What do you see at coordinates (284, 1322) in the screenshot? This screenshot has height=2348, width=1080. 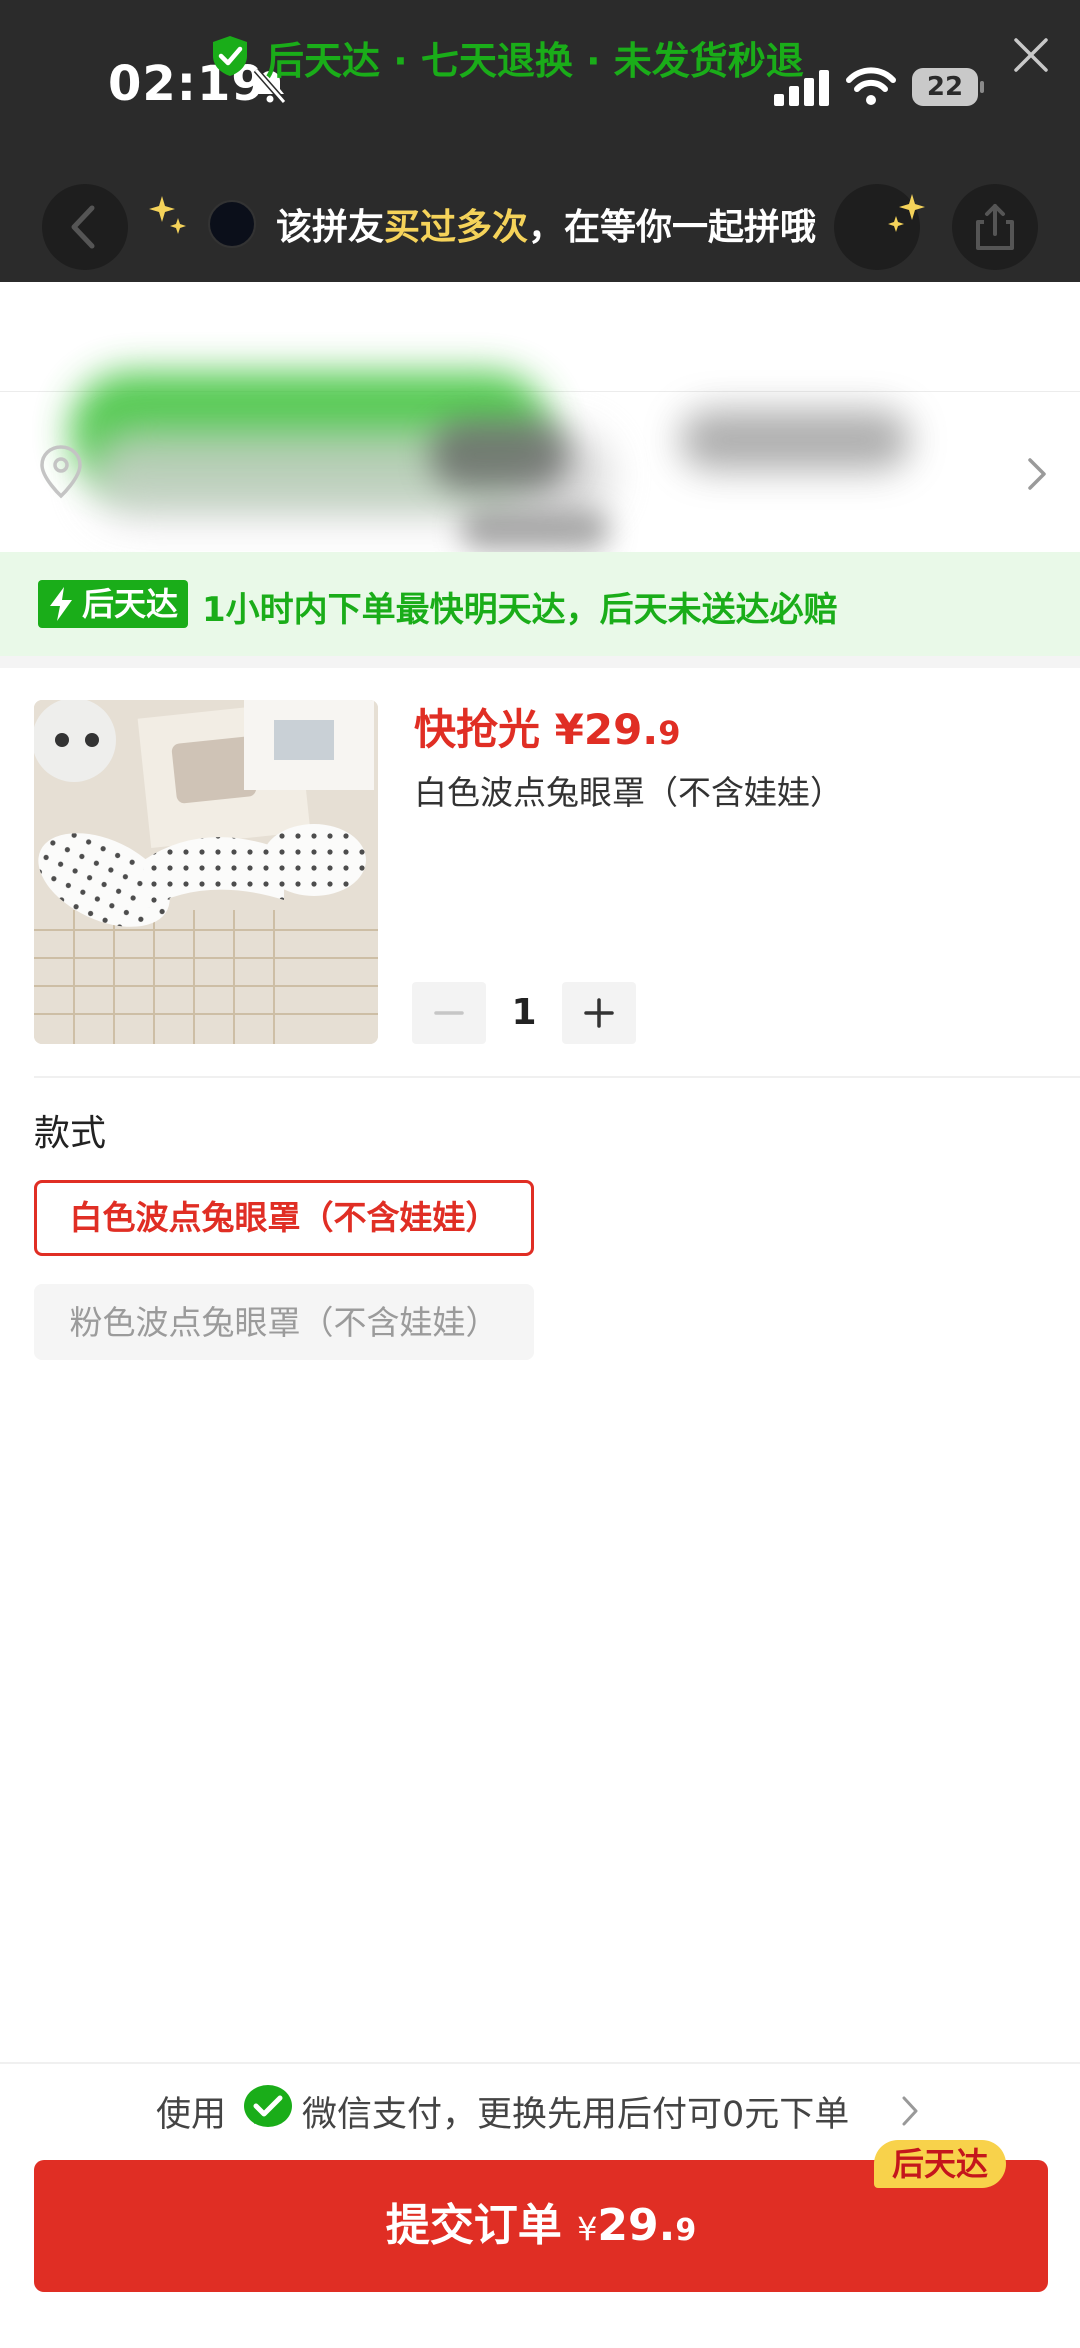 I see `style-option-pink: 粉色波点兔眼罩（不含娃娃）` at bounding box center [284, 1322].